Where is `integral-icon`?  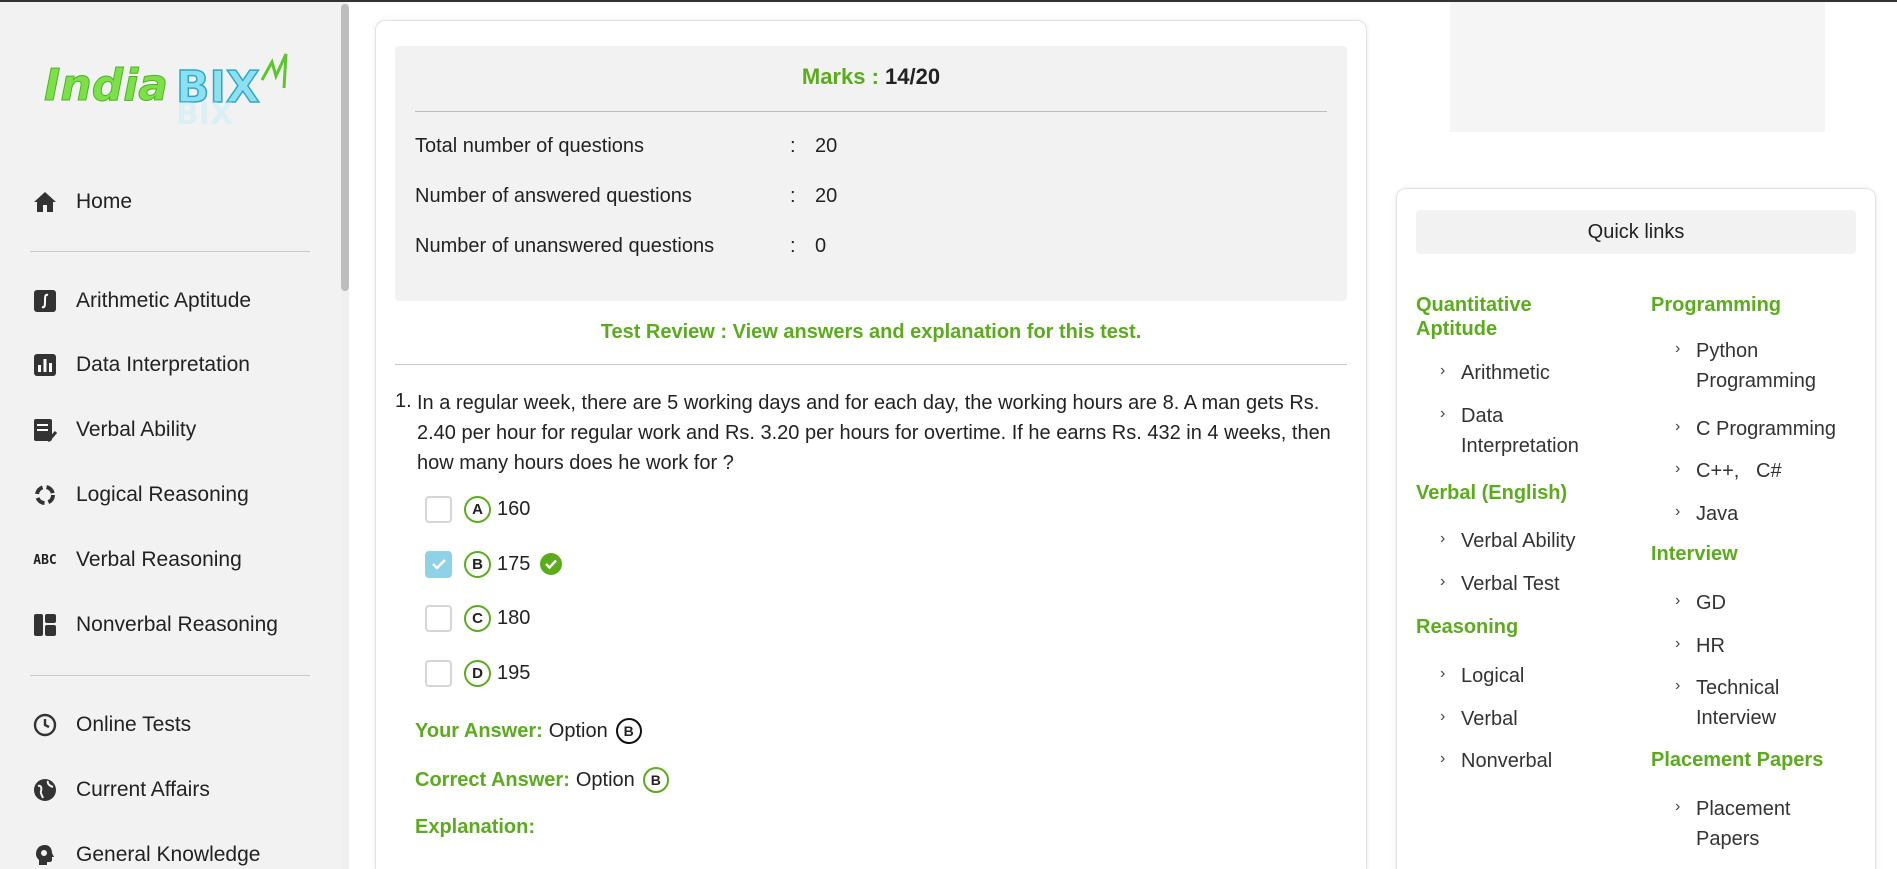
integral-icon is located at coordinates (45, 301).